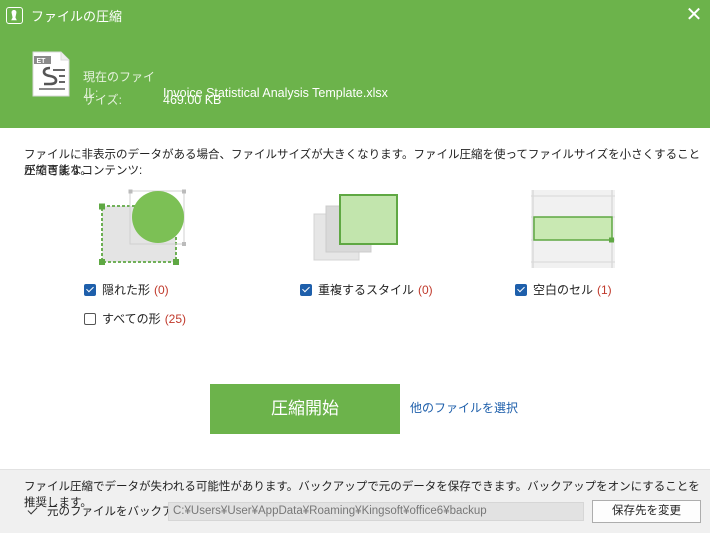  I want to click on hidden-shapes-label: 隠れた形, so click(126, 290).